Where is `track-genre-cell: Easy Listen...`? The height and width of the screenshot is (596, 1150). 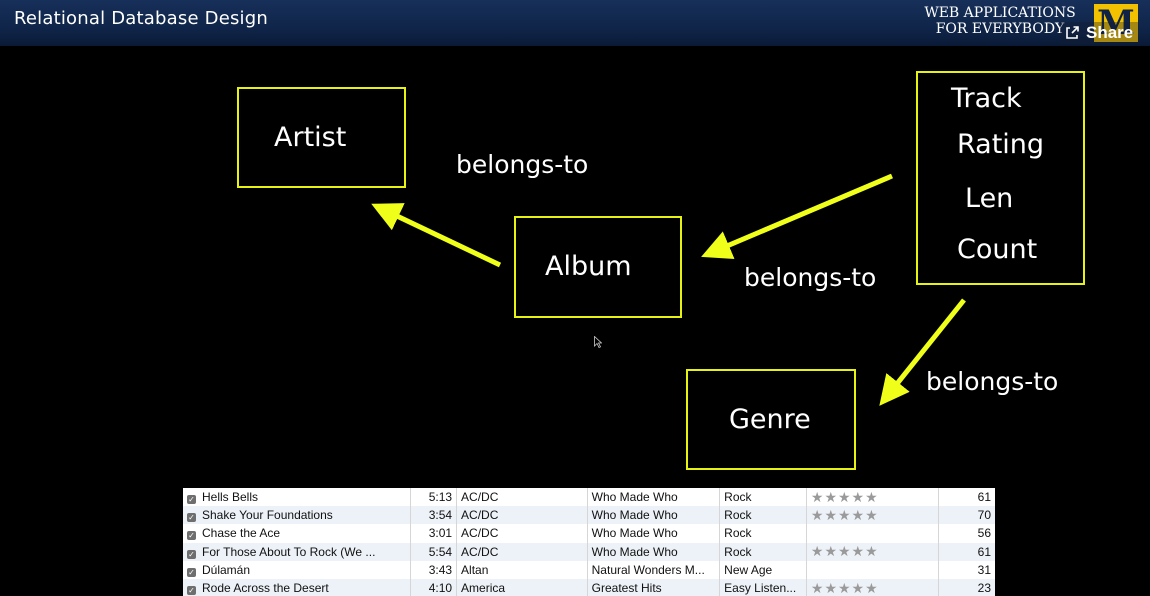
track-genre-cell: Easy Listen... is located at coordinates (763, 587).